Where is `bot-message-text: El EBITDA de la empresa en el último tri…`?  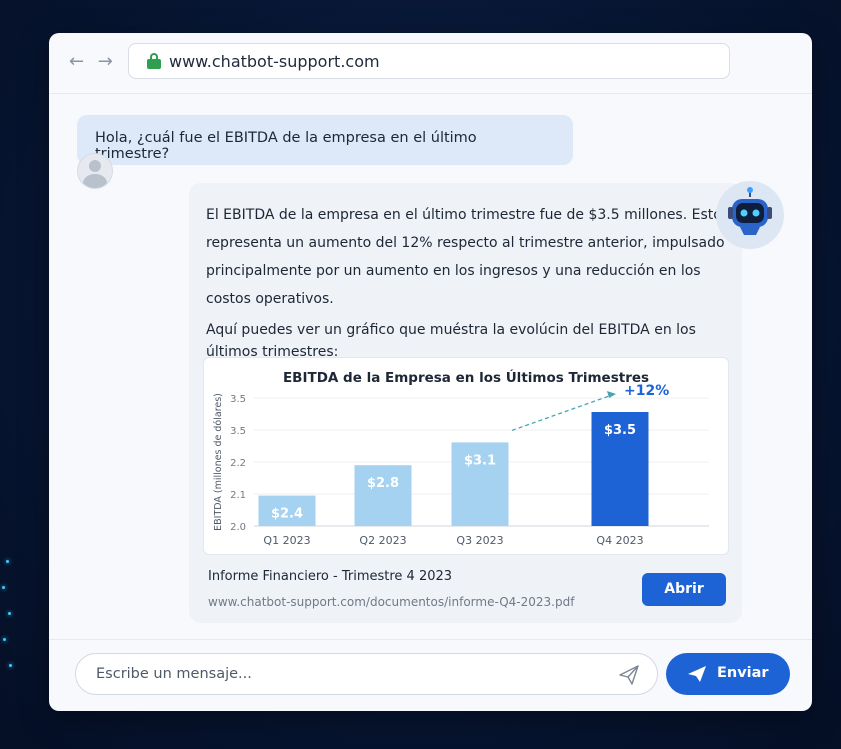 bot-message-text: El EBITDA de la empresa en el último tri… is located at coordinates (466, 282).